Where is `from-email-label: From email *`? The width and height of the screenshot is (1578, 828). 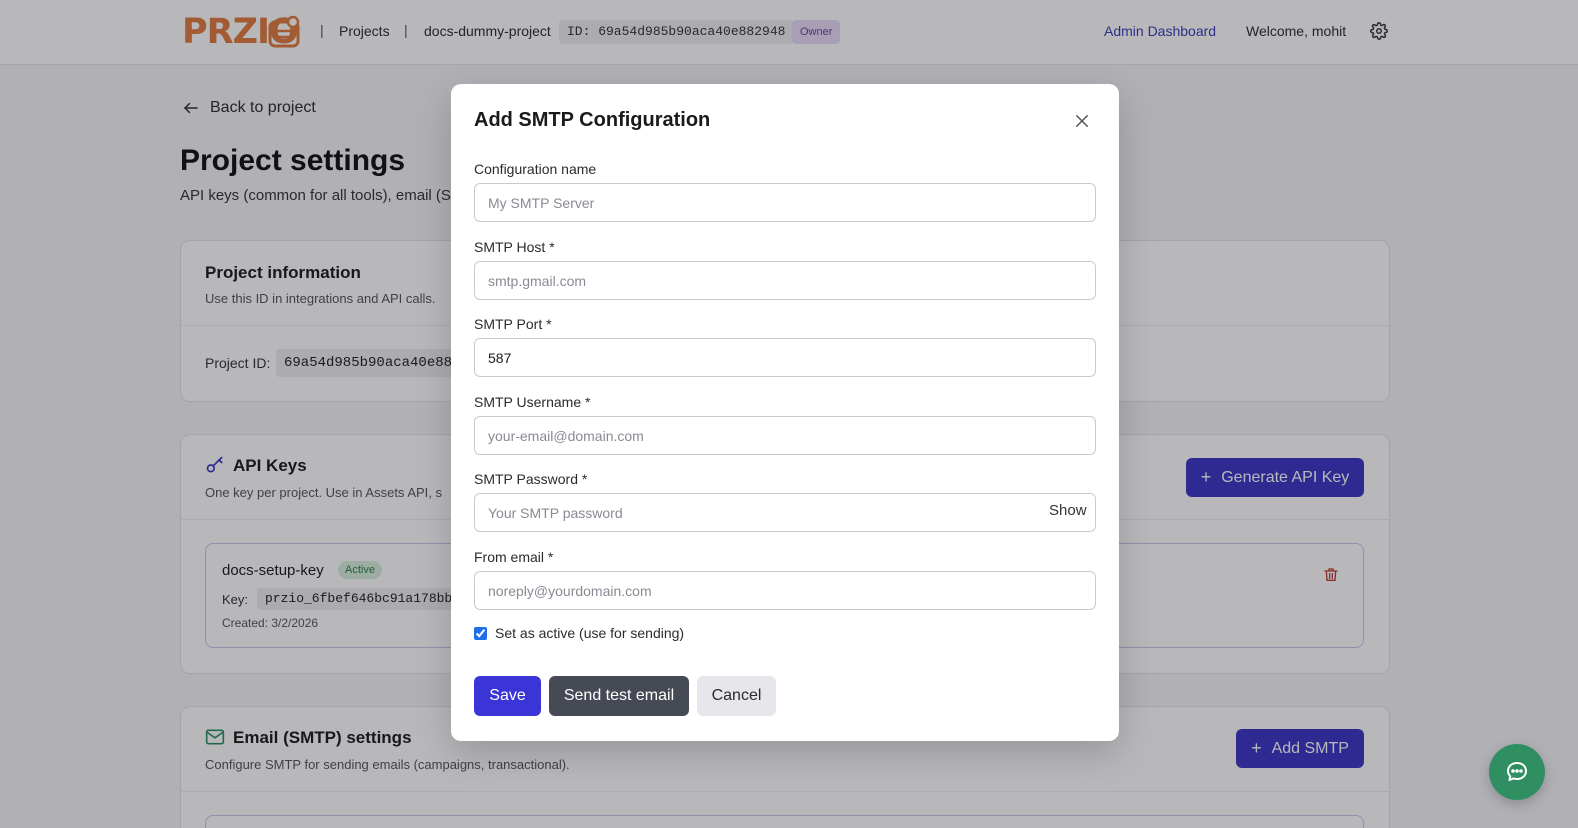 from-email-label: From email * is located at coordinates (514, 557).